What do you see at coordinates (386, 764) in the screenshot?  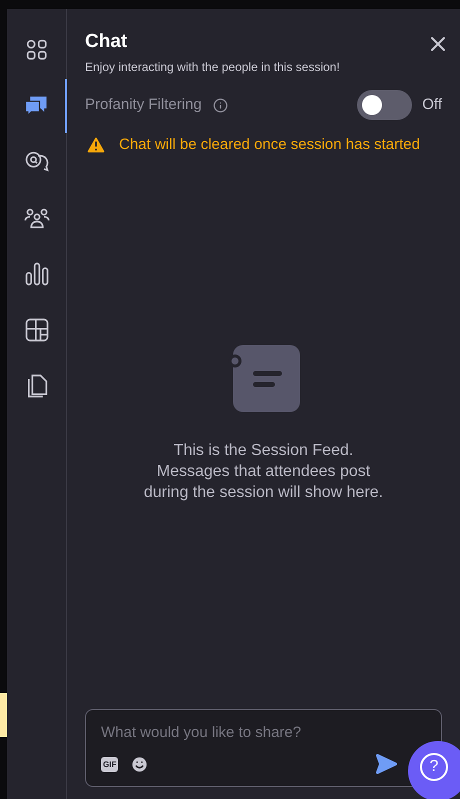 I see `send-icon` at bounding box center [386, 764].